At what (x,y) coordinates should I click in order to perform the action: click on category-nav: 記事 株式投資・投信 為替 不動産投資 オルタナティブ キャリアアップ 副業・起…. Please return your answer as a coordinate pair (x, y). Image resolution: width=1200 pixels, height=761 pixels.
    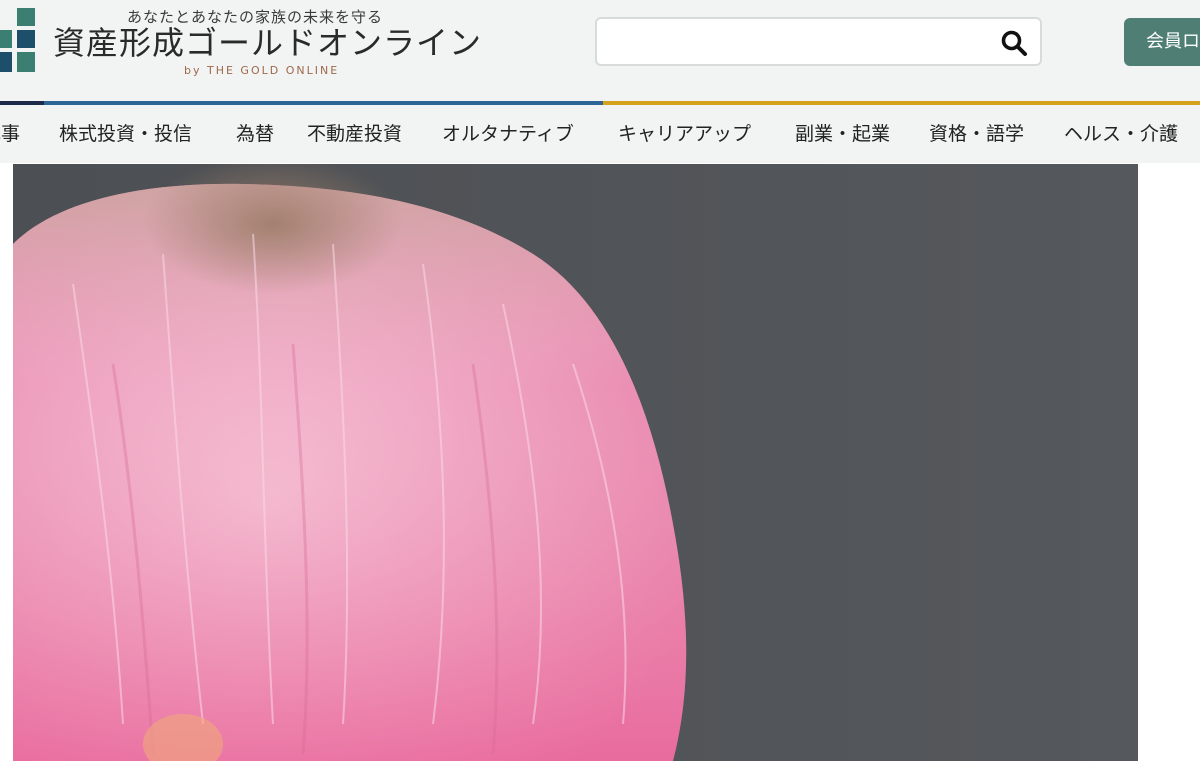
    Looking at the image, I should click on (600, 134).